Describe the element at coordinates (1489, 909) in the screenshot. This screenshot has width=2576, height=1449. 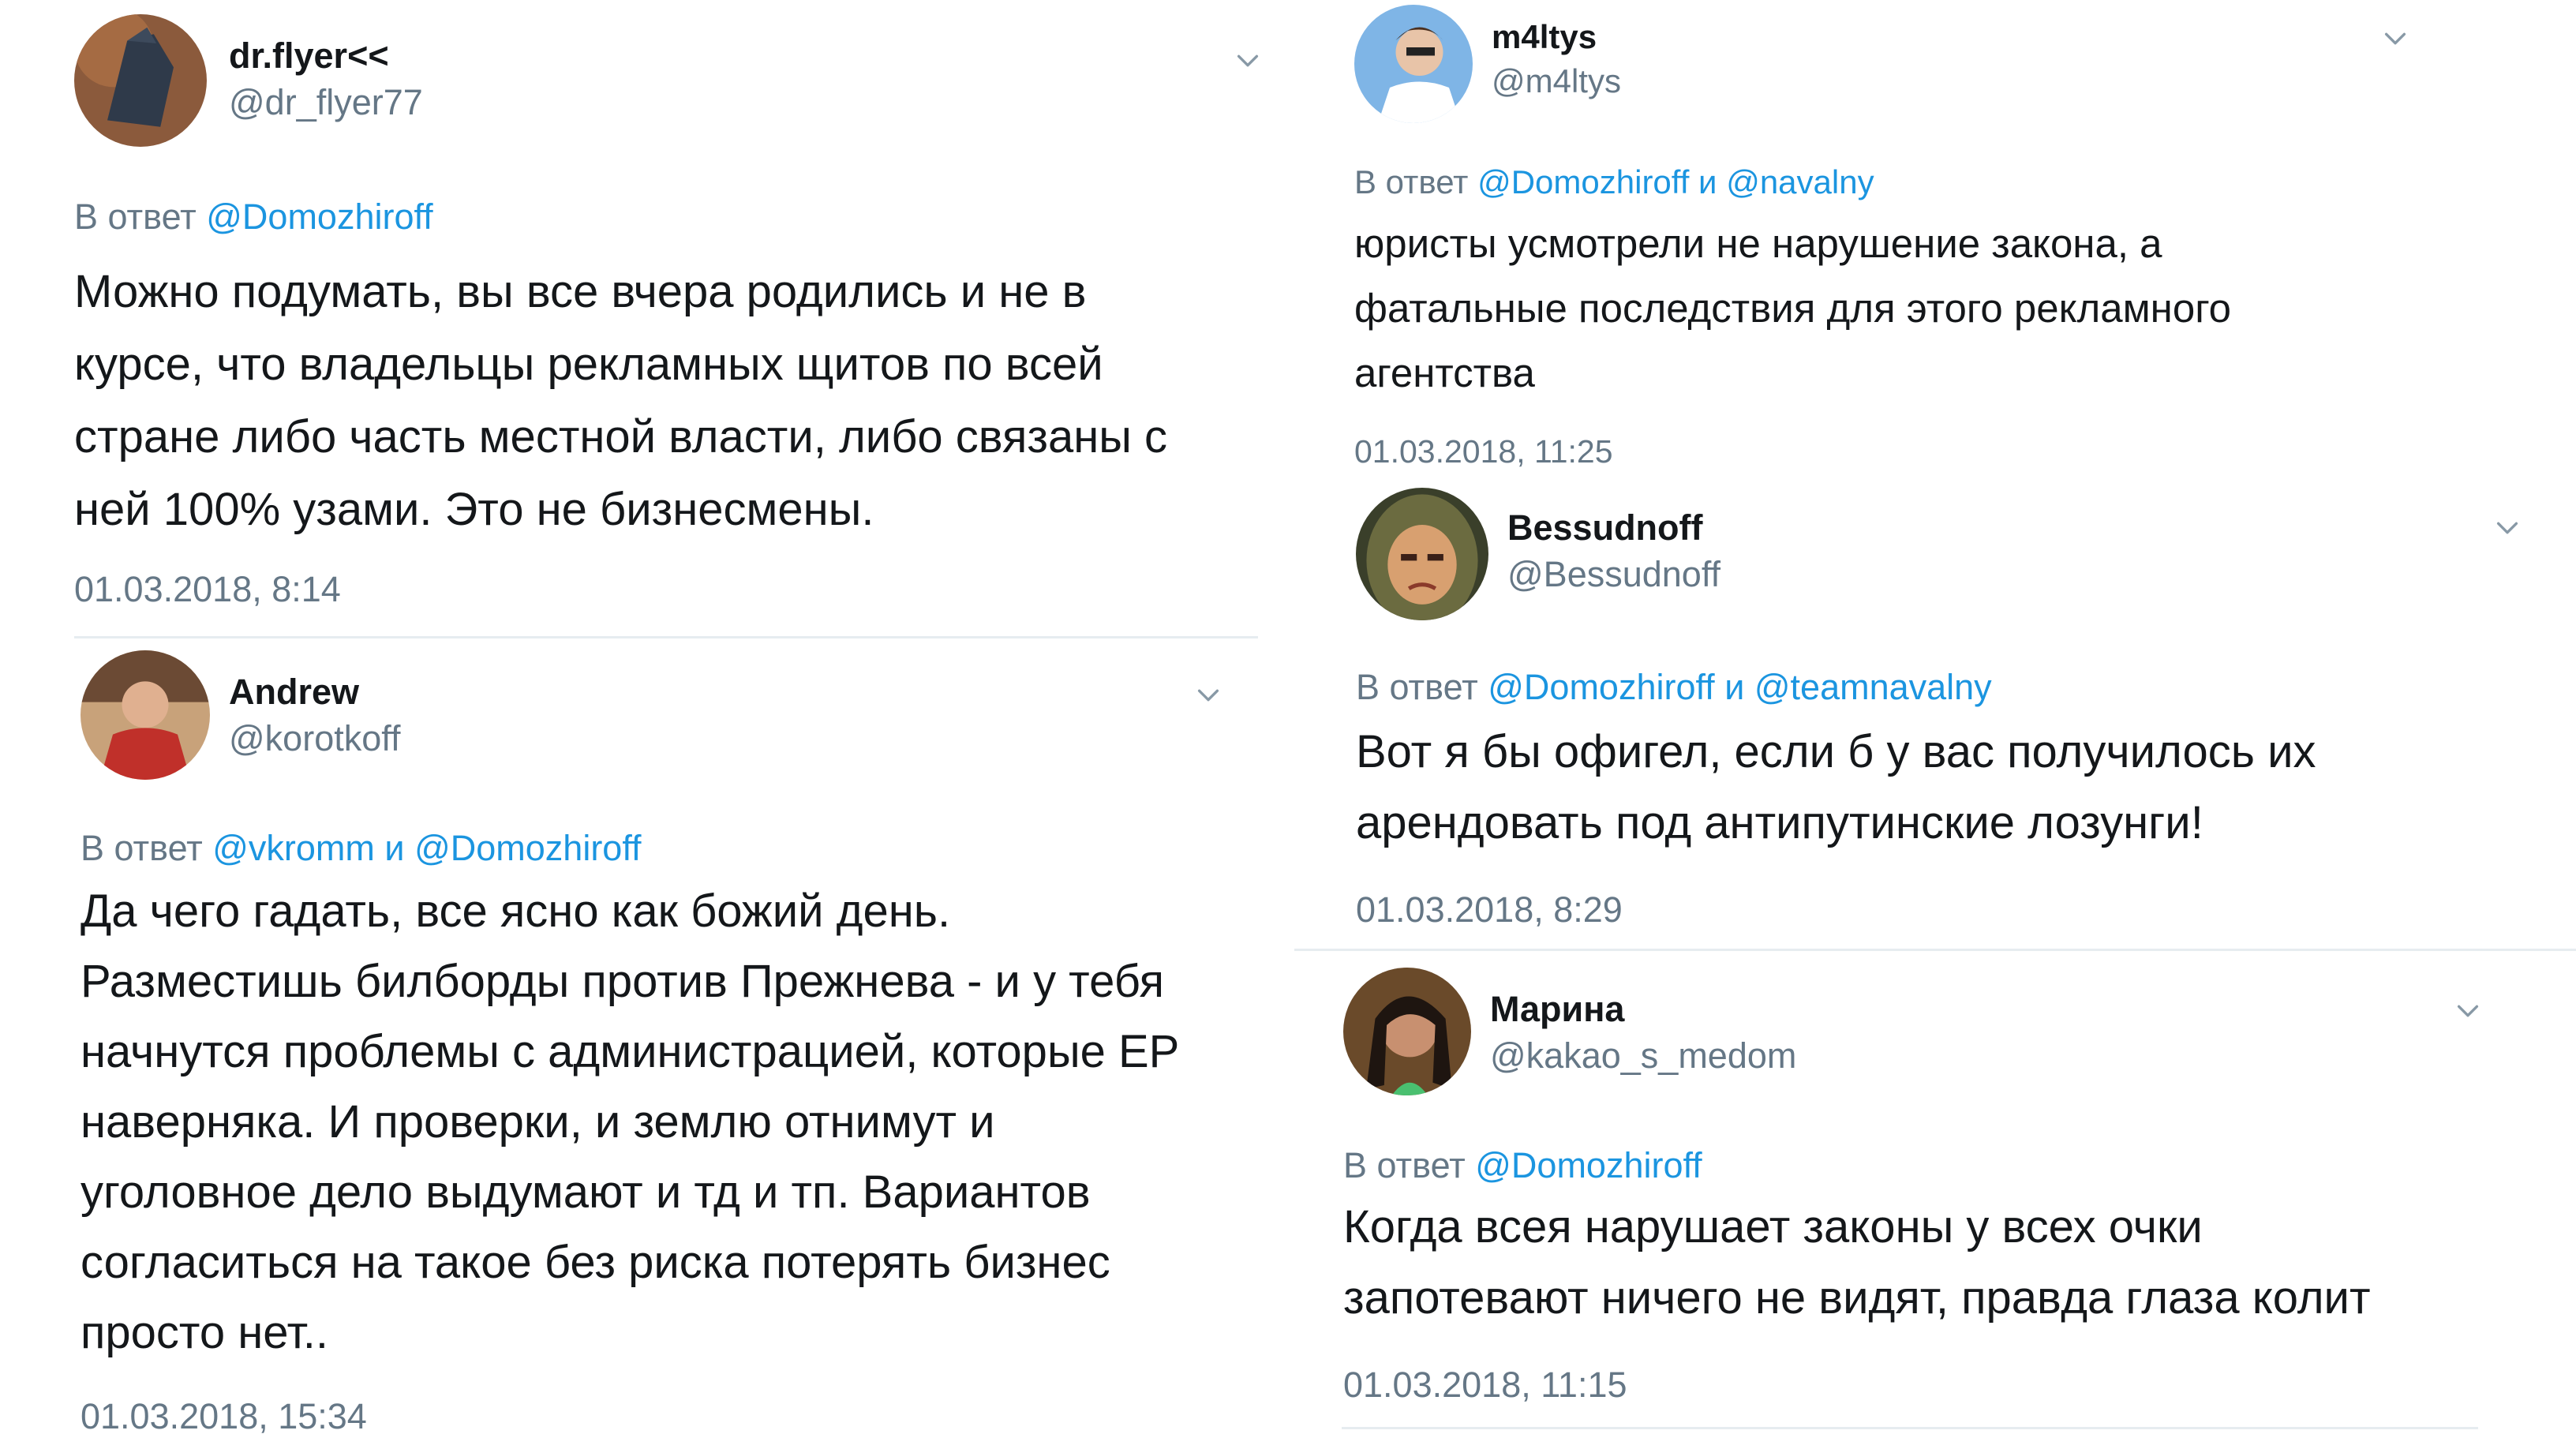
I see `timestamp: 01.03.2018, 8:29` at that location.